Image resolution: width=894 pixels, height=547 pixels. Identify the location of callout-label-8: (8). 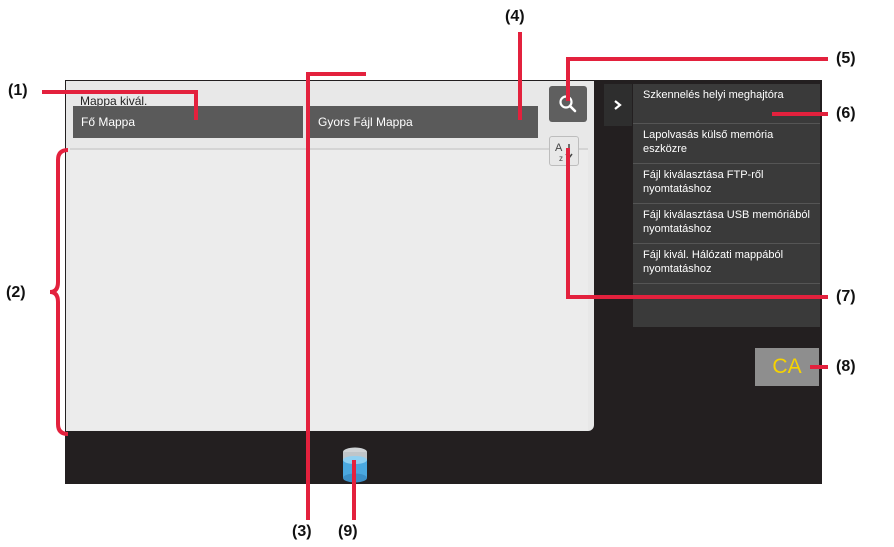
(846, 366).